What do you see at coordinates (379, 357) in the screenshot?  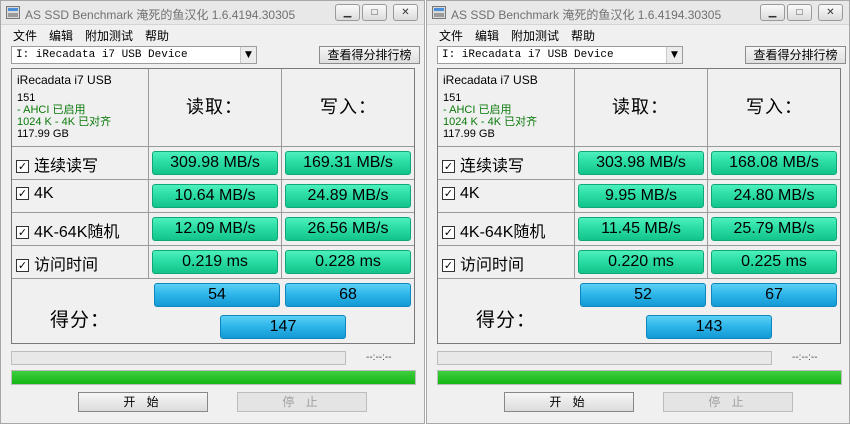 I see `elapsed-time: --:--:--` at bounding box center [379, 357].